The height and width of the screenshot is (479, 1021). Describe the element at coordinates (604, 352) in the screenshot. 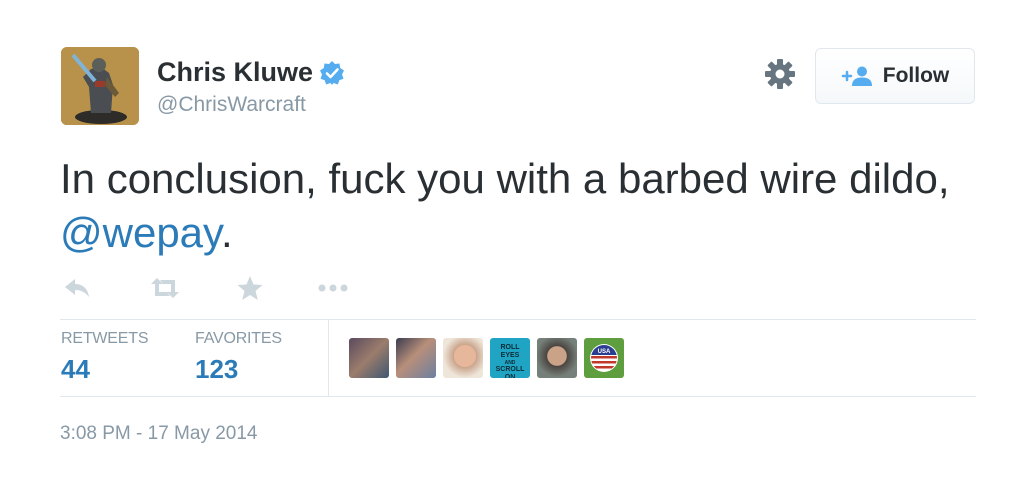

I see `flag-label: USA` at that location.